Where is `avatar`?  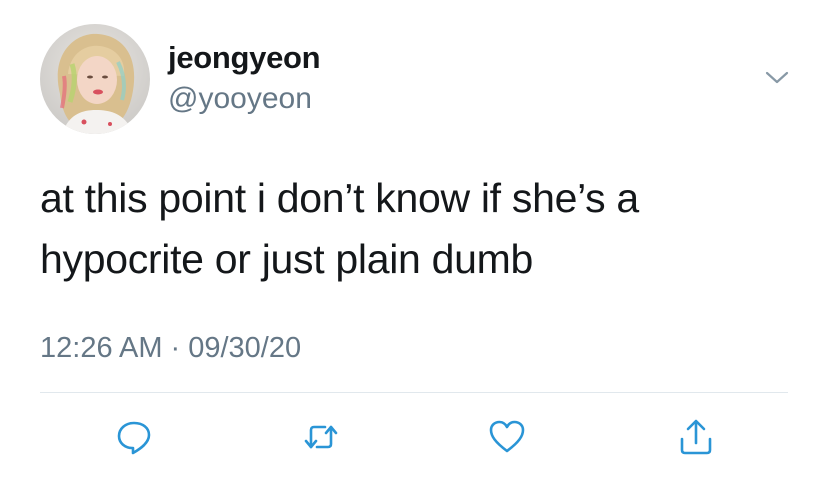 avatar is located at coordinates (95, 79).